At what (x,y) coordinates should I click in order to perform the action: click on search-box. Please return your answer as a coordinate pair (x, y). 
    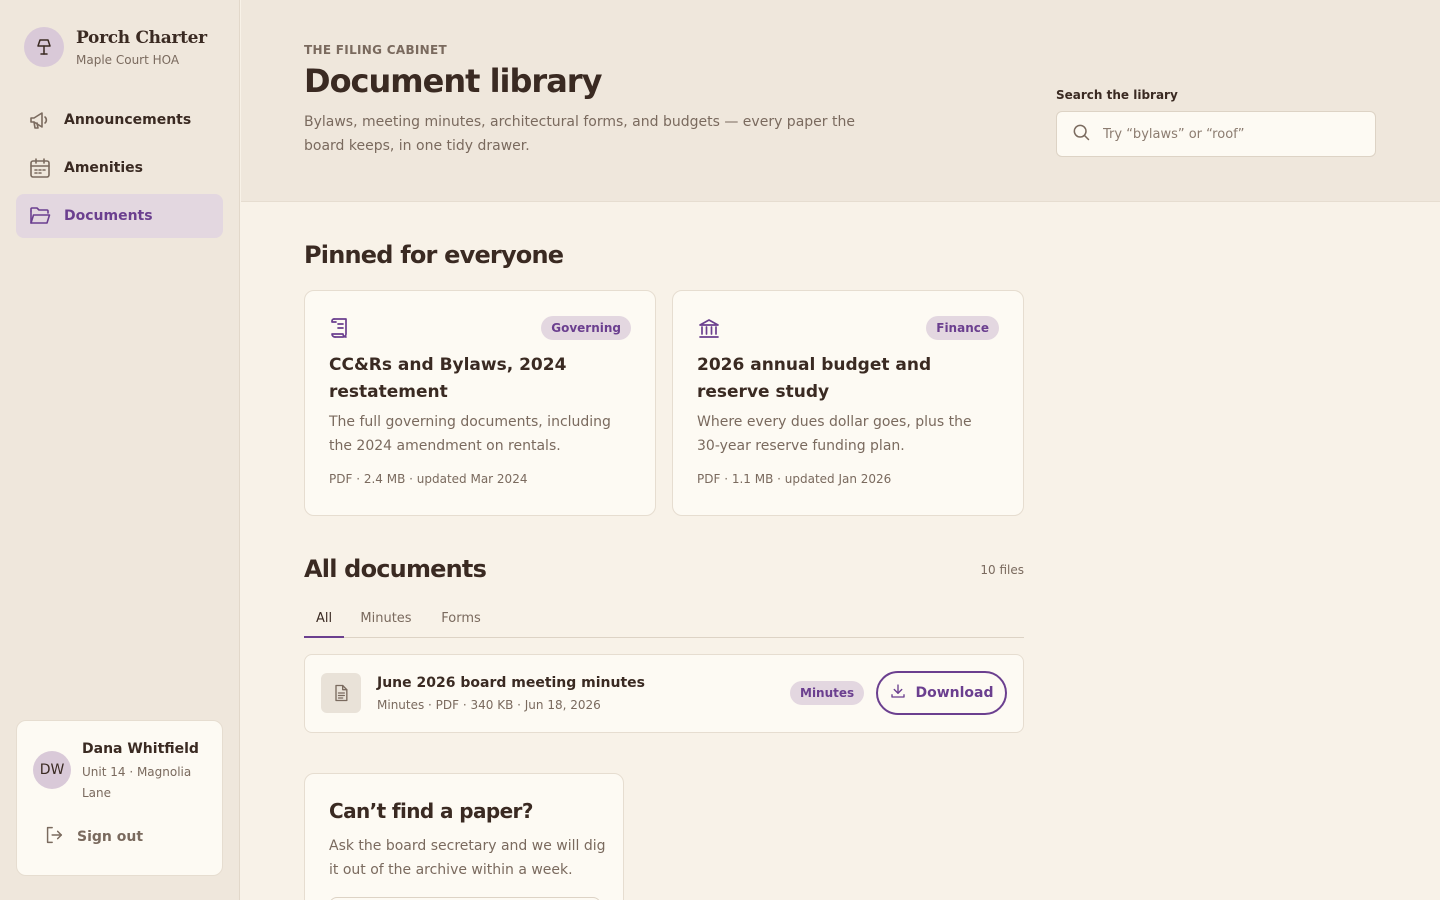
    Looking at the image, I should click on (1216, 134).